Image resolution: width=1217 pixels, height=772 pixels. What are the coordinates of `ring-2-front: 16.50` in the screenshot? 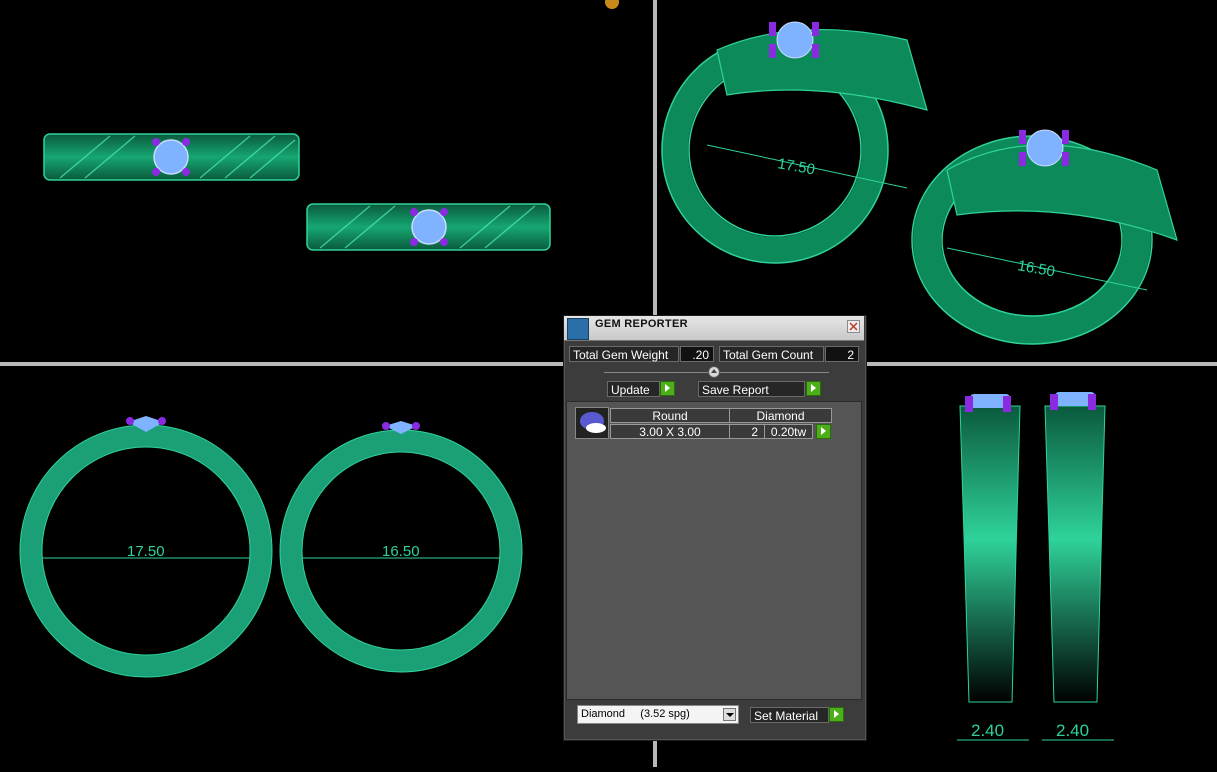 It's located at (401, 547).